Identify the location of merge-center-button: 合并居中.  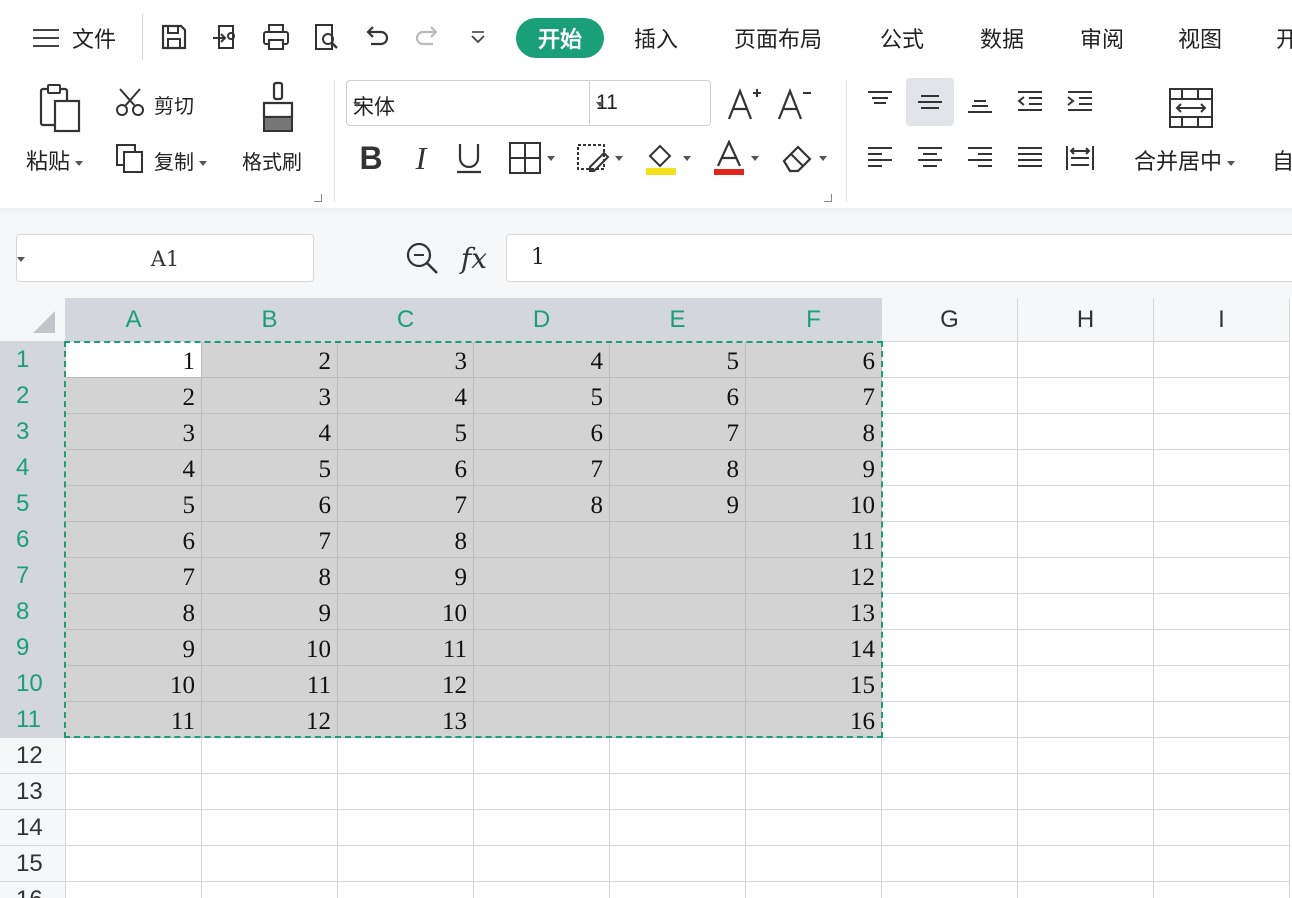
(1185, 160).